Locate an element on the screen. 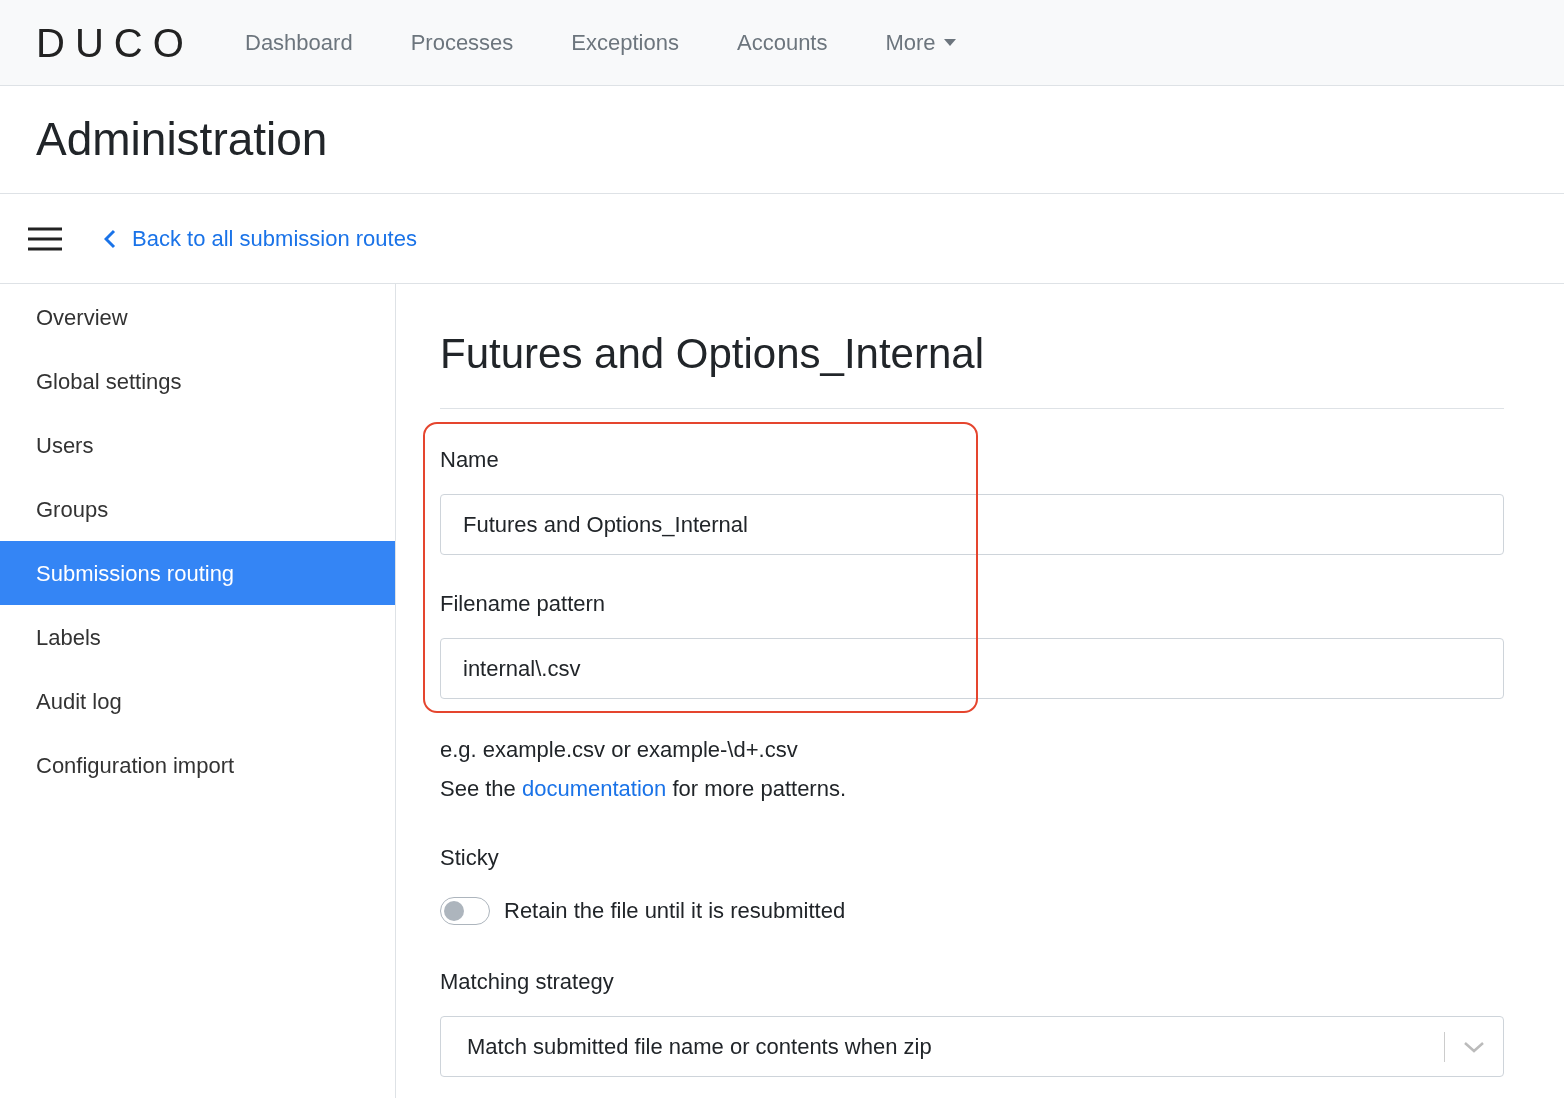  name-field: Futures and Options_Internal is located at coordinates (972, 524).